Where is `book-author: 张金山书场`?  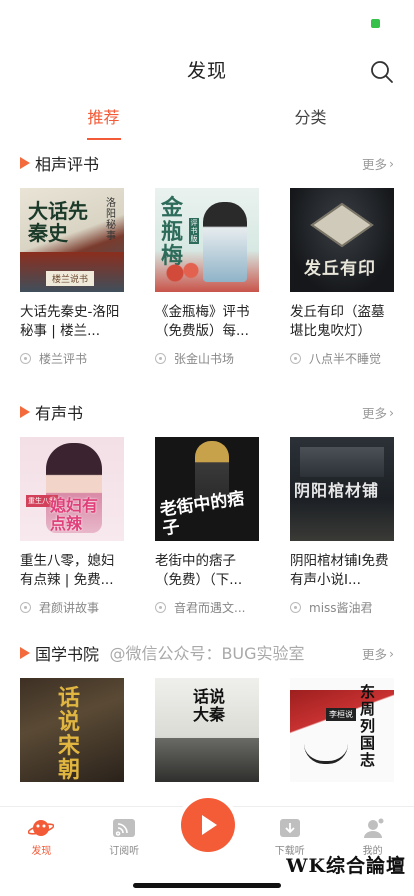
book-author: 张金山书场 is located at coordinates (207, 358).